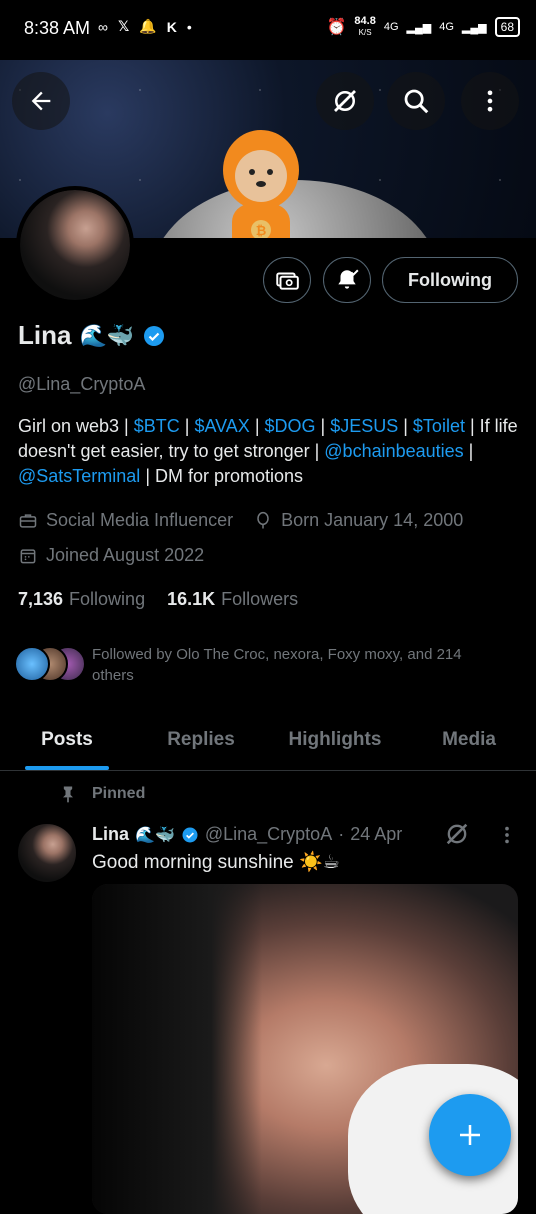 This screenshot has width=536, height=1214. Describe the element at coordinates (81, 599) in the screenshot. I see `following-stat: 7,136 Following` at that location.